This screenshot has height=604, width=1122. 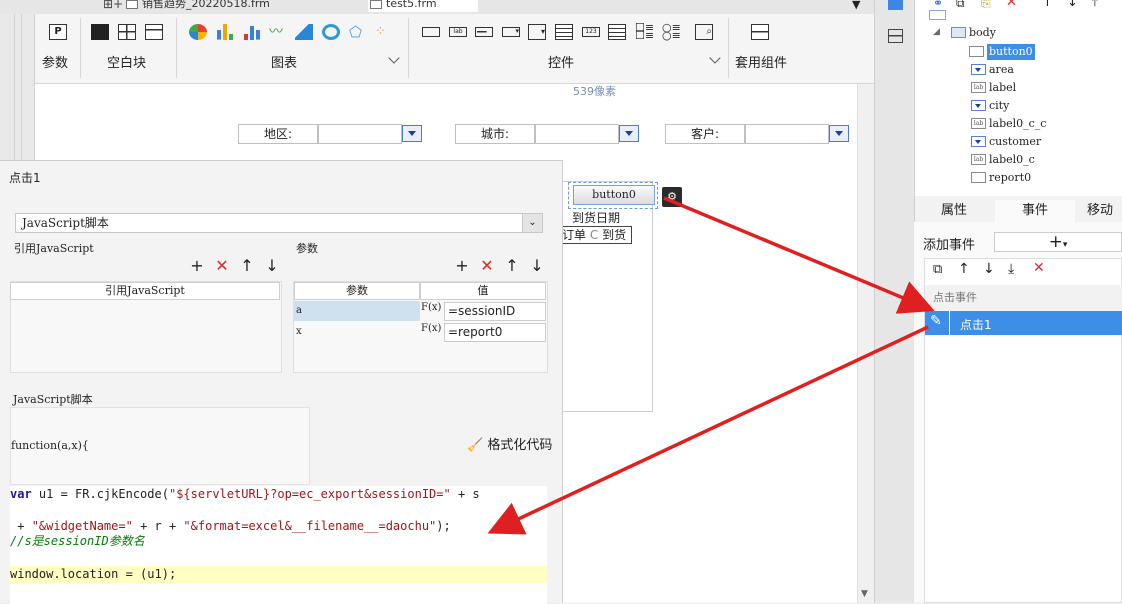 What do you see at coordinates (708, 430) in the screenshot?
I see `arrow-event-to-code` at bounding box center [708, 430].